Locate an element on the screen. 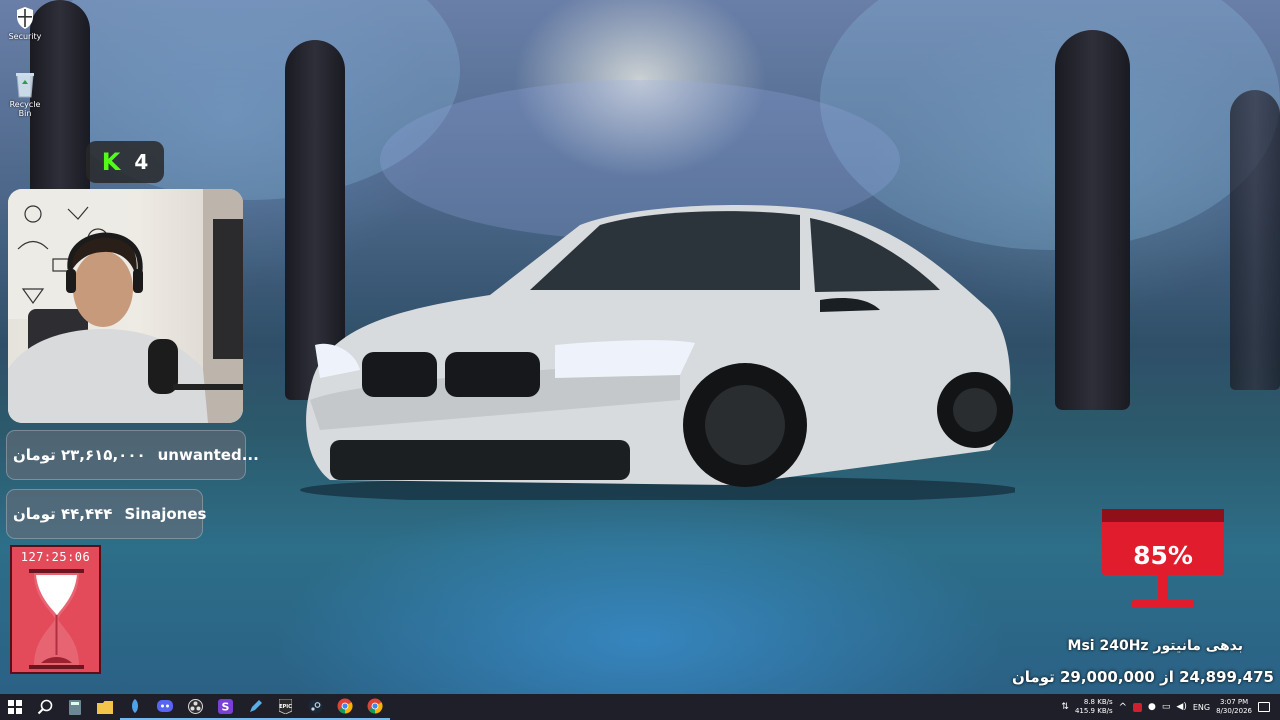 The image size is (1280, 720). desktop-icon-recycle-bin: Recycle Bin is located at coordinates (25, 94).